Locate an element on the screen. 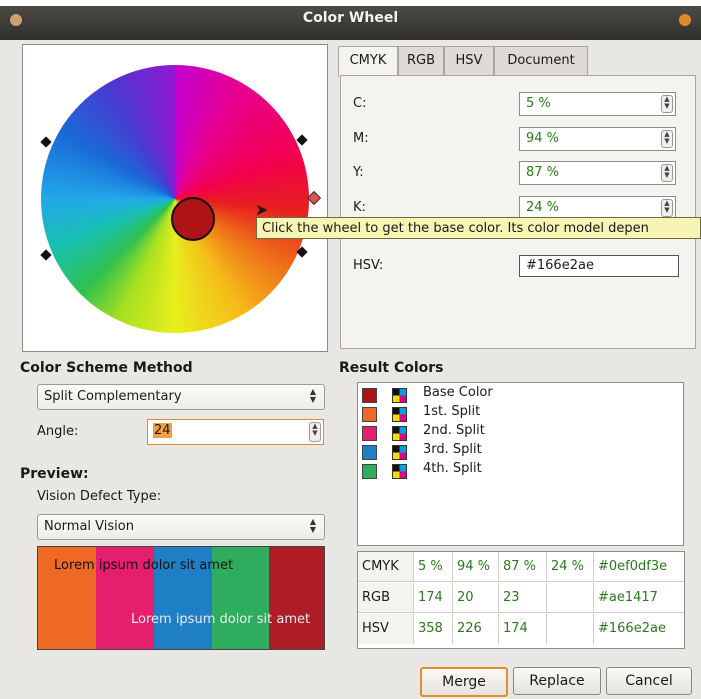  k-value: 24 % is located at coordinates (543, 207).